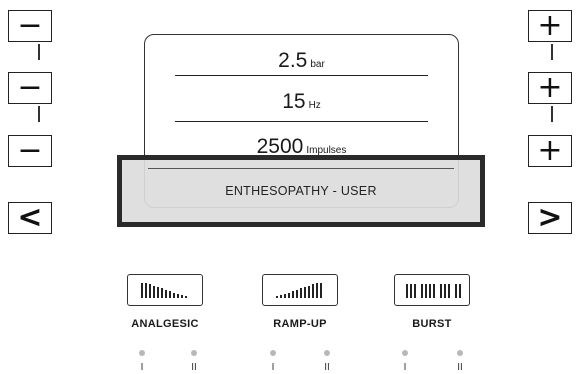  I want to click on chevron-left-icon: <, so click(30, 217).